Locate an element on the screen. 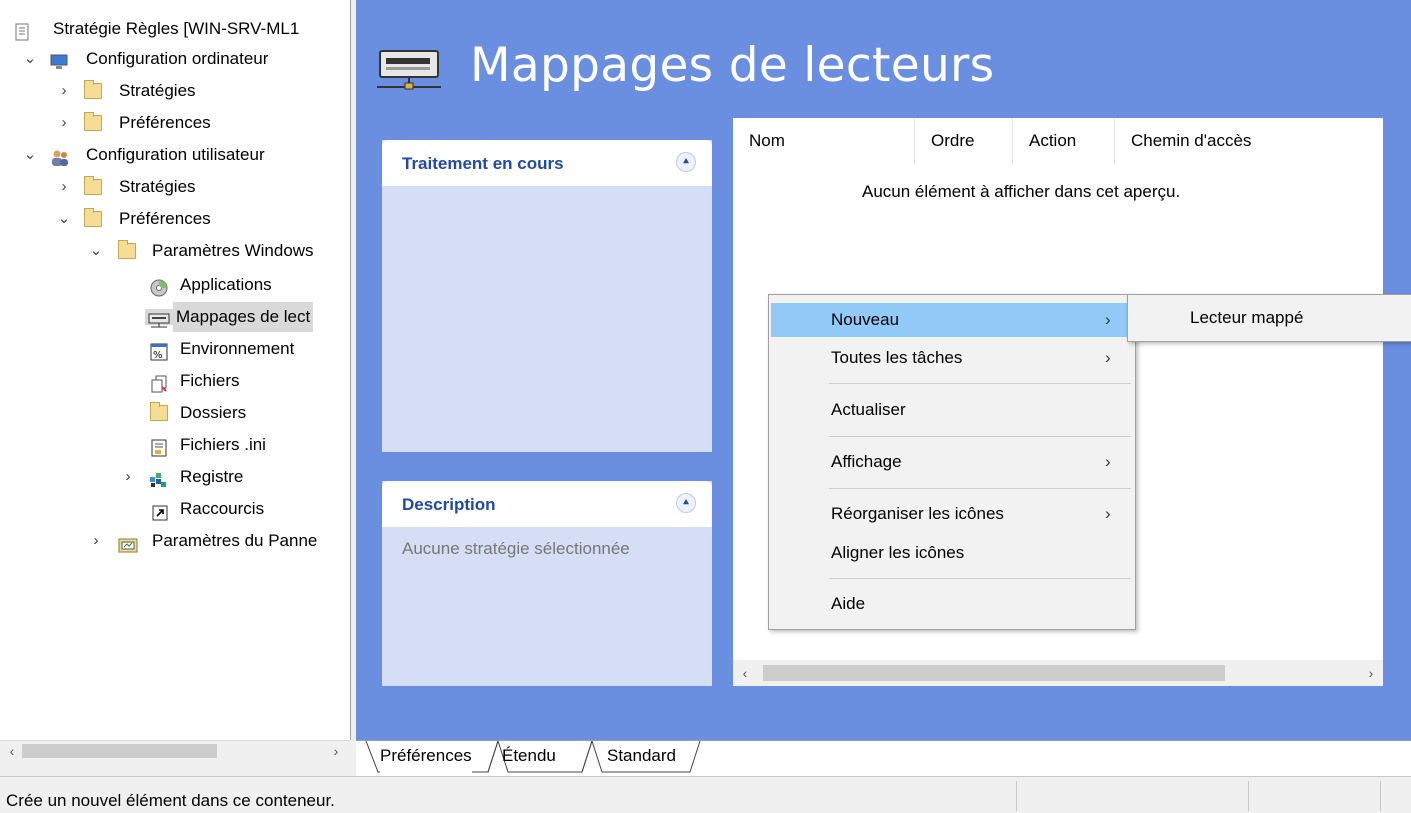 The height and width of the screenshot is (813, 1411). tab-extended: Étendu is located at coordinates (529, 757).